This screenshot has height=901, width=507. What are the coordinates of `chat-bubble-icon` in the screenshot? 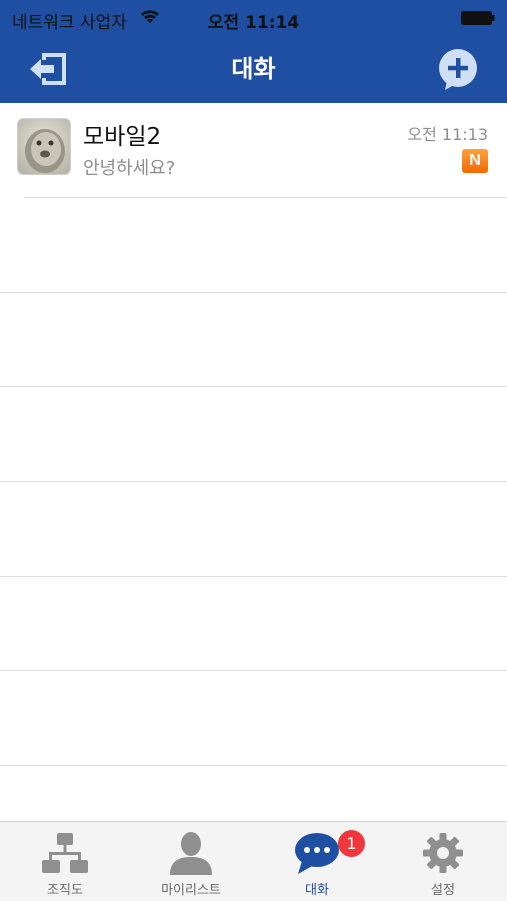 It's located at (317, 853).